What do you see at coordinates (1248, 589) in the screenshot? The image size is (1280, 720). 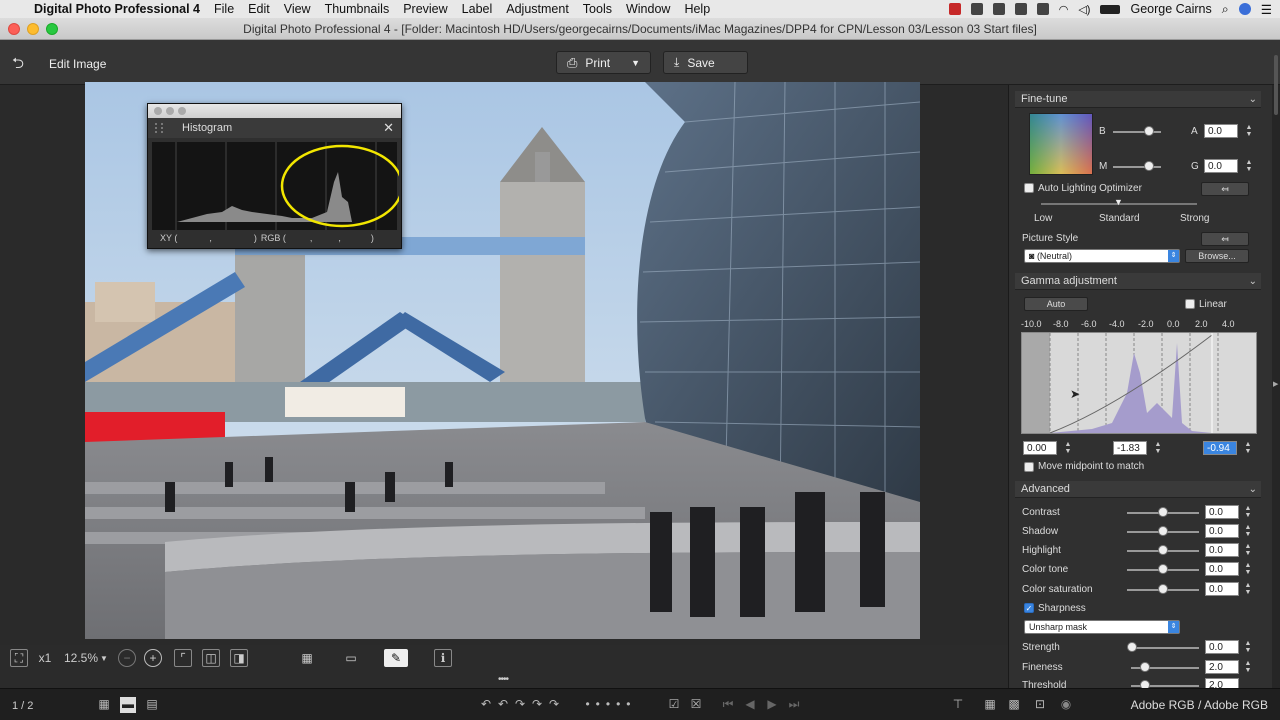 I see `color-saturation-stepper: ▲ ▼` at bounding box center [1248, 589].